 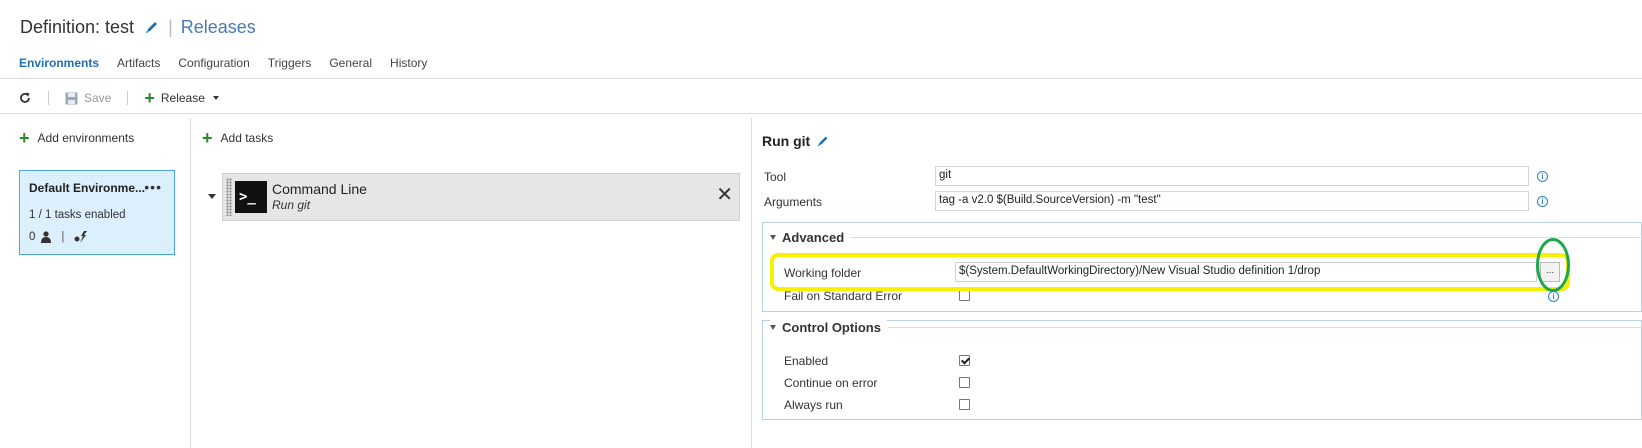 I want to click on arguments-label: Arguments, so click(x=793, y=202).